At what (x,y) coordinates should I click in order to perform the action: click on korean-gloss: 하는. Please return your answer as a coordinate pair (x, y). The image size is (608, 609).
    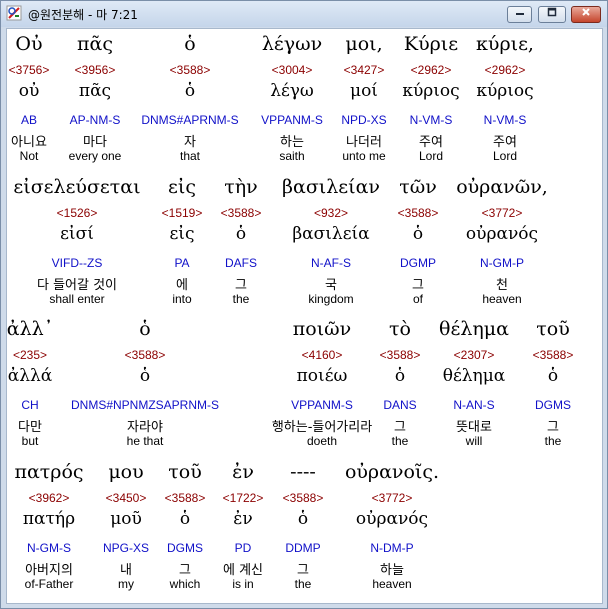
    Looking at the image, I should click on (292, 142).